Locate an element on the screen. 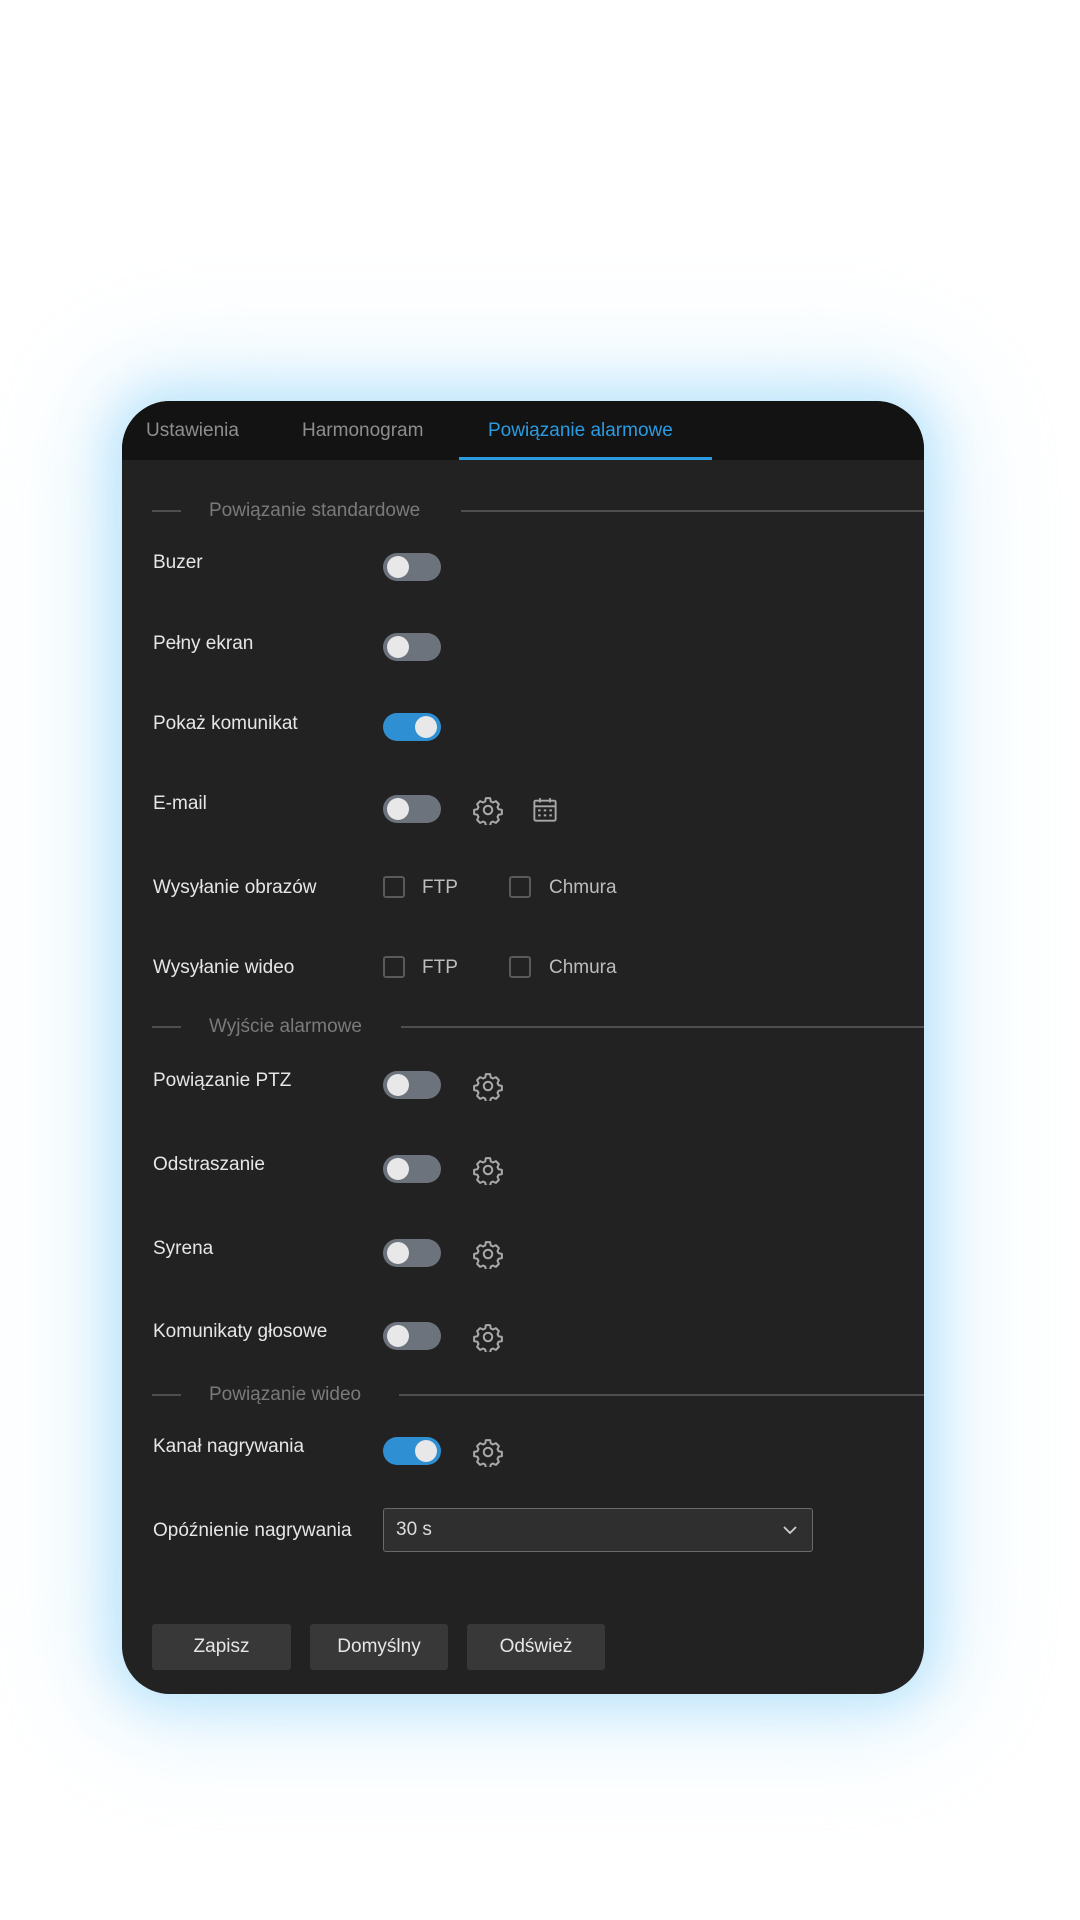 The height and width of the screenshot is (1920, 1080). record-channel-toggle is located at coordinates (412, 1451).